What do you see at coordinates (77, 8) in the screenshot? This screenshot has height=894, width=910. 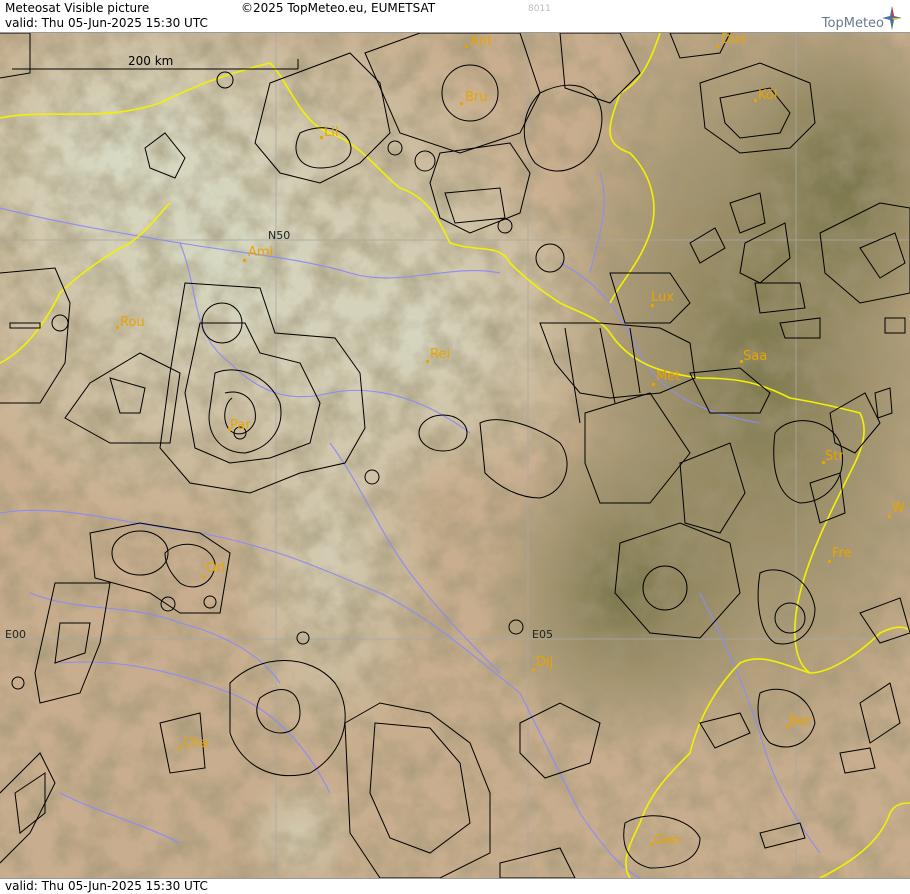 I see `product-title: Meteosat Visible picture` at bounding box center [77, 8].